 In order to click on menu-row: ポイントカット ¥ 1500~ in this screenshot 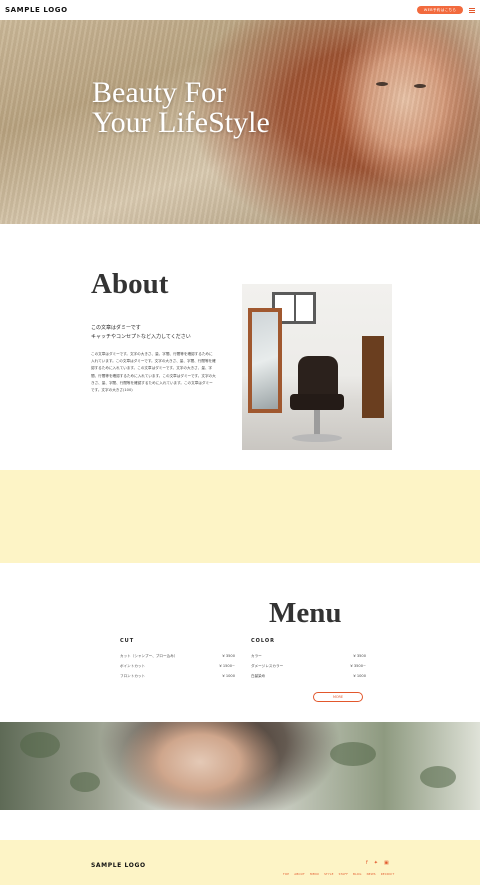, I will do `click(177, 666)`.